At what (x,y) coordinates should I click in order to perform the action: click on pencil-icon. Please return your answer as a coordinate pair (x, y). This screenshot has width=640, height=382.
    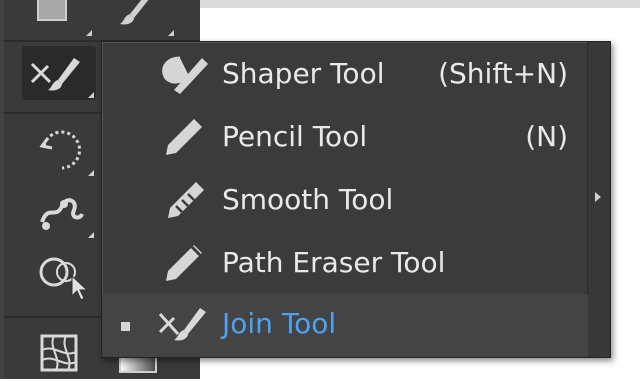
    Looking at the image, I should click on (182, 138).